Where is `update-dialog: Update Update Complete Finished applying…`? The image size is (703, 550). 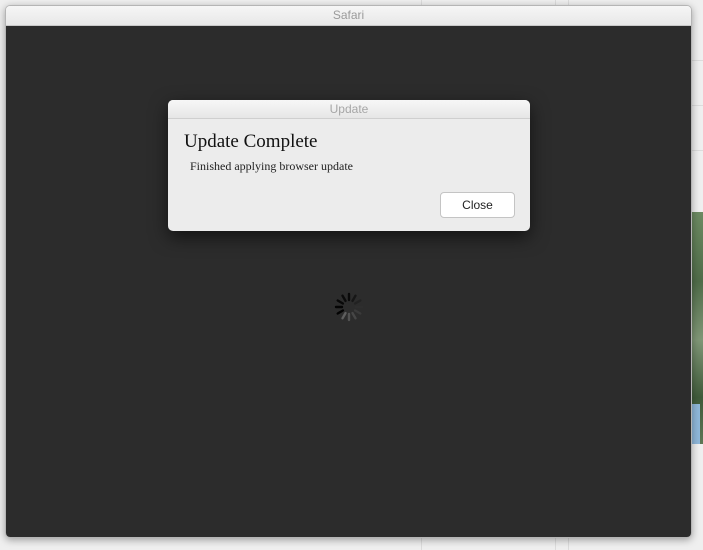 update-dialog: Update Update Complete Finished applying… is located at coordinates (349, 165).